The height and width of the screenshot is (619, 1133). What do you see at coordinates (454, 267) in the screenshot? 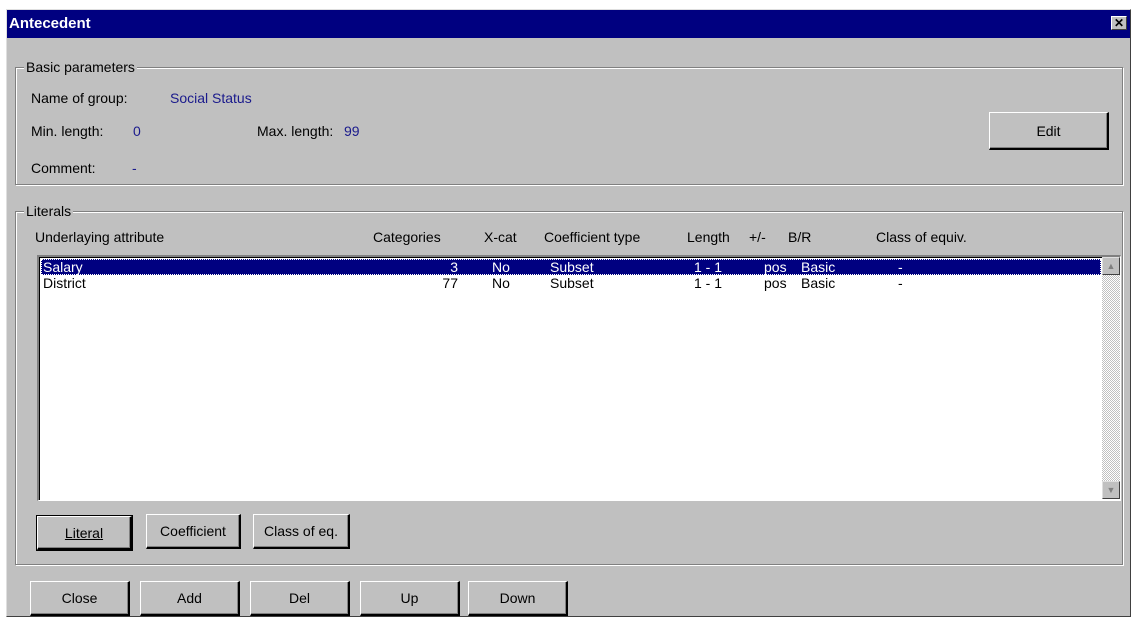
I see `cell-categories: 3` at bounding box center [454, 267].